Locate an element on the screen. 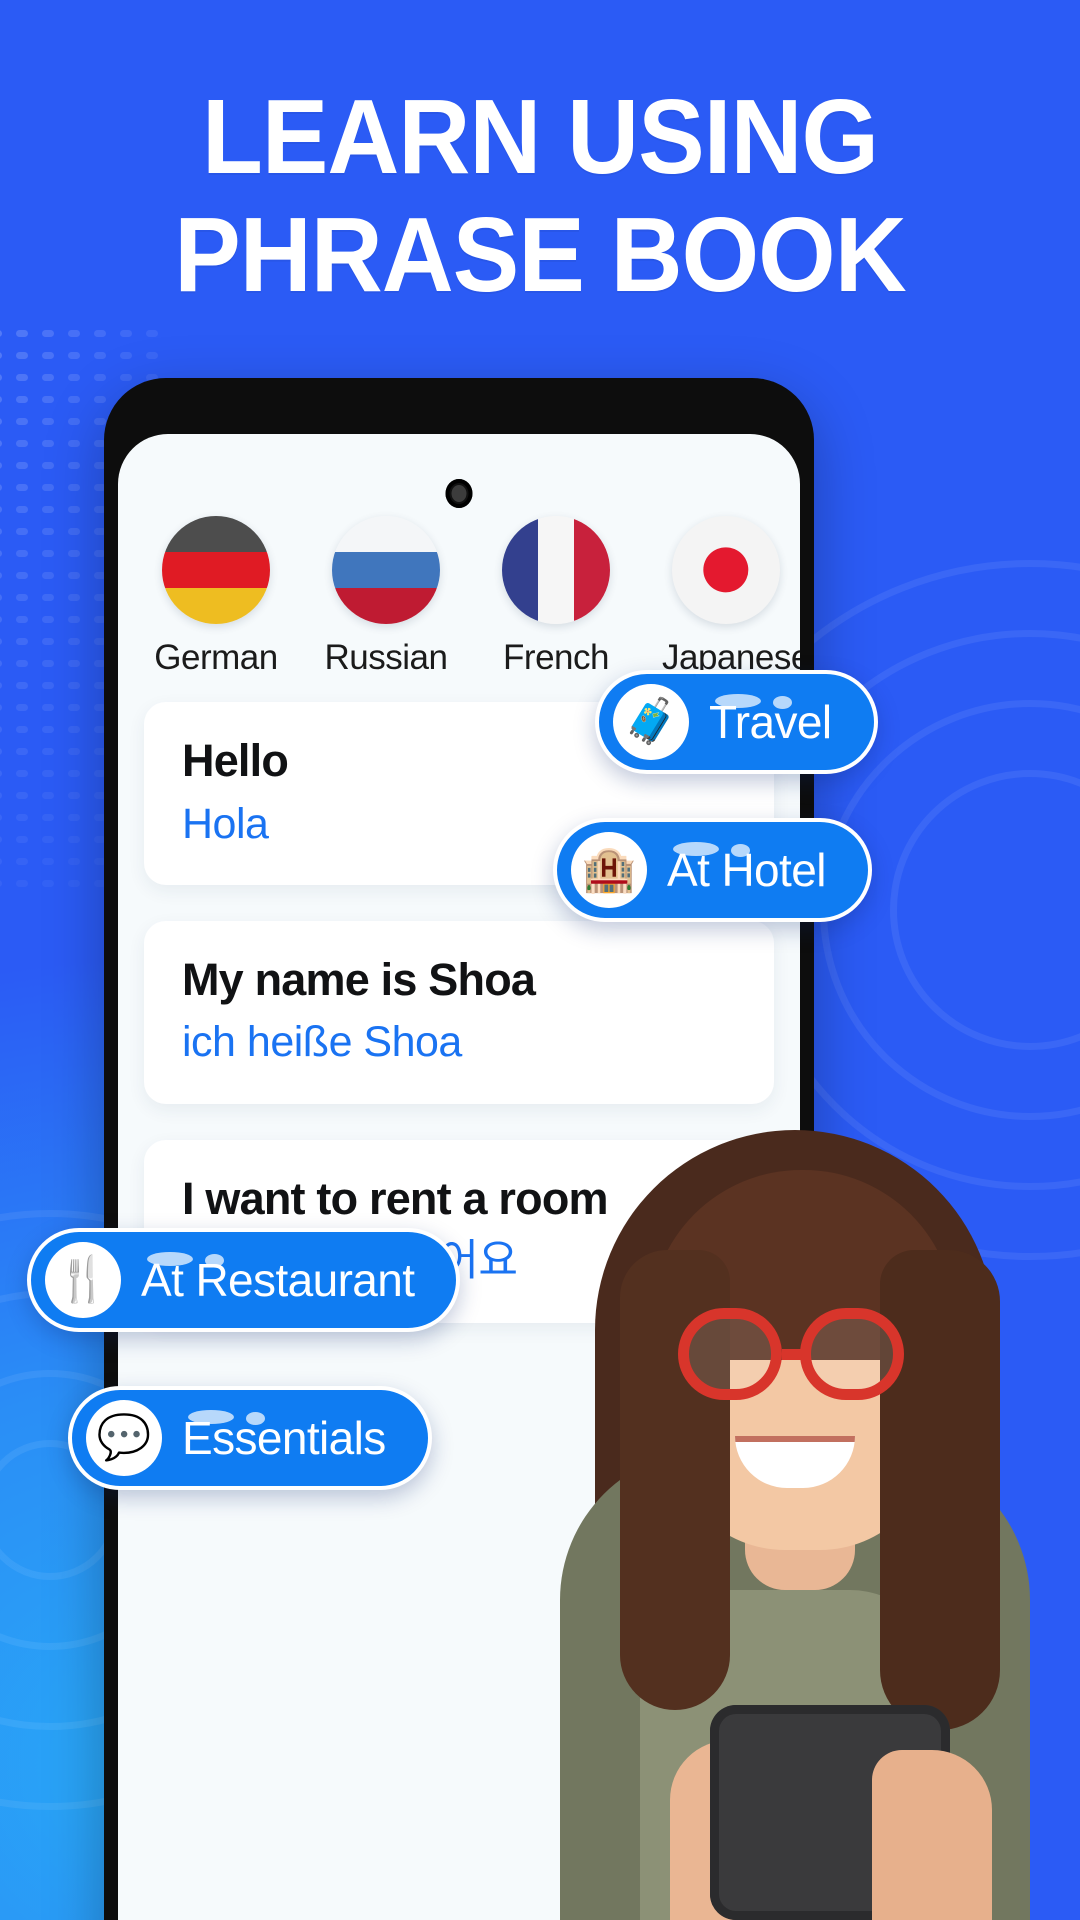  phrase-card: My name is Shoa ich heiße Shoa is located at coordinates (459, 1012).